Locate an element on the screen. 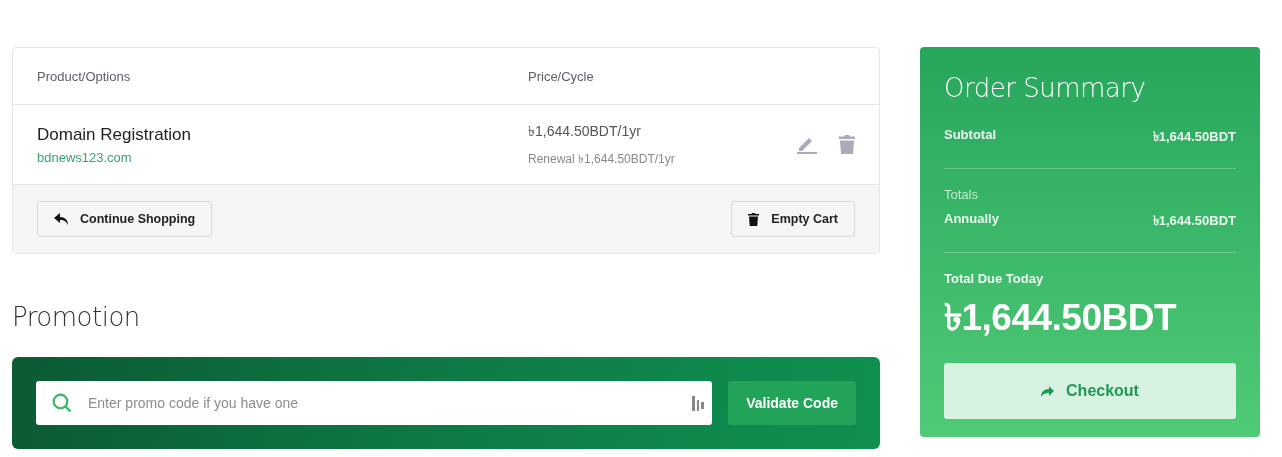  summary-label: Annually is located at coordinates (971, 219).